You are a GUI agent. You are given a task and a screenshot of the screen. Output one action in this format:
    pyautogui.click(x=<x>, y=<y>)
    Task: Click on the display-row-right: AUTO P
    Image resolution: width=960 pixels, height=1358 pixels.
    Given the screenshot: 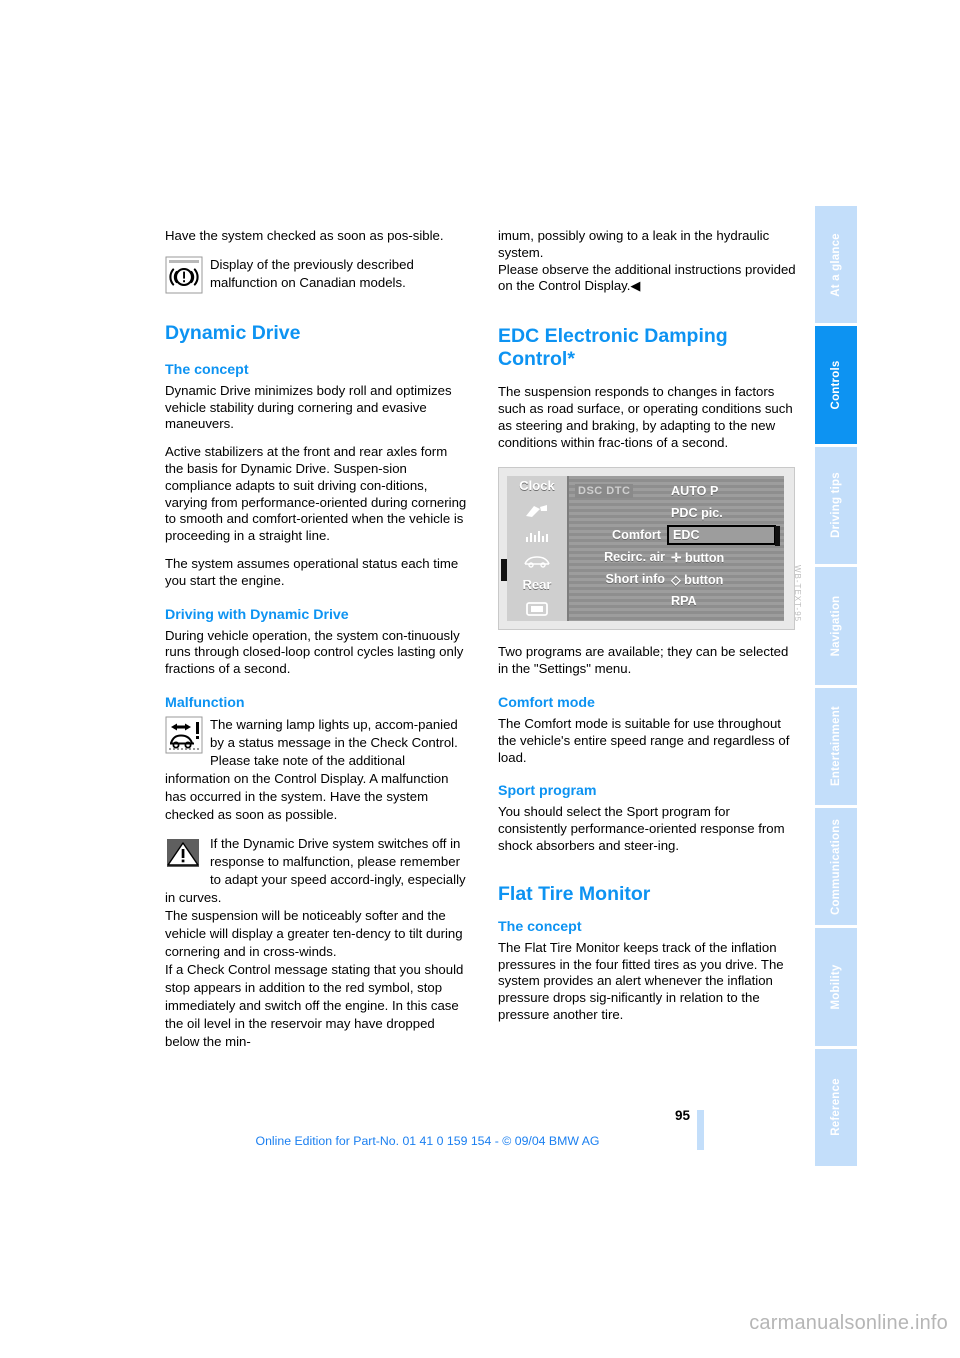 What is the action you would take?
    pyautogui.click(x=723, y=491)
    